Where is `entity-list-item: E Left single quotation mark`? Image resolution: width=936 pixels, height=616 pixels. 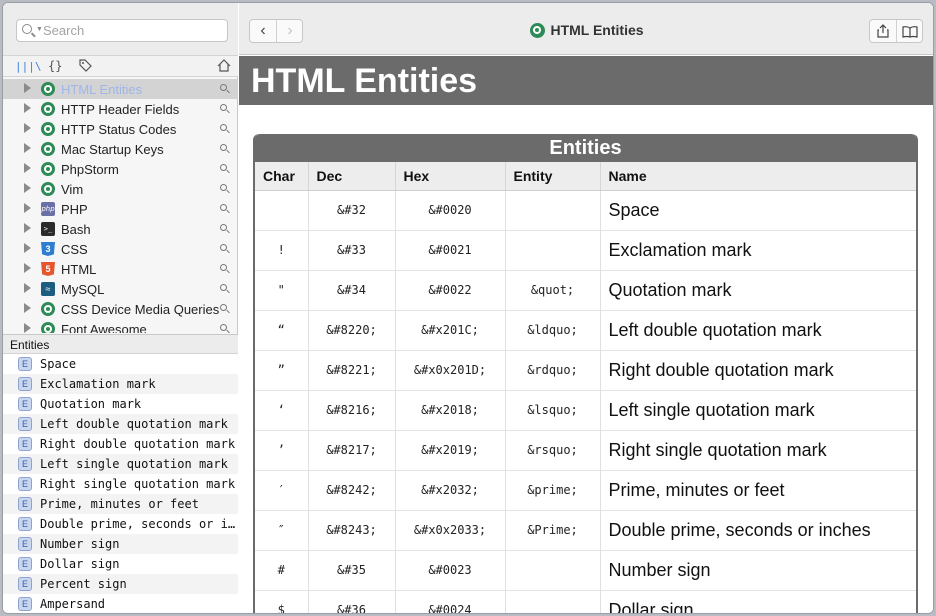
entity-list-item: E Left single quotation mark is located at coordinates (120, 464).